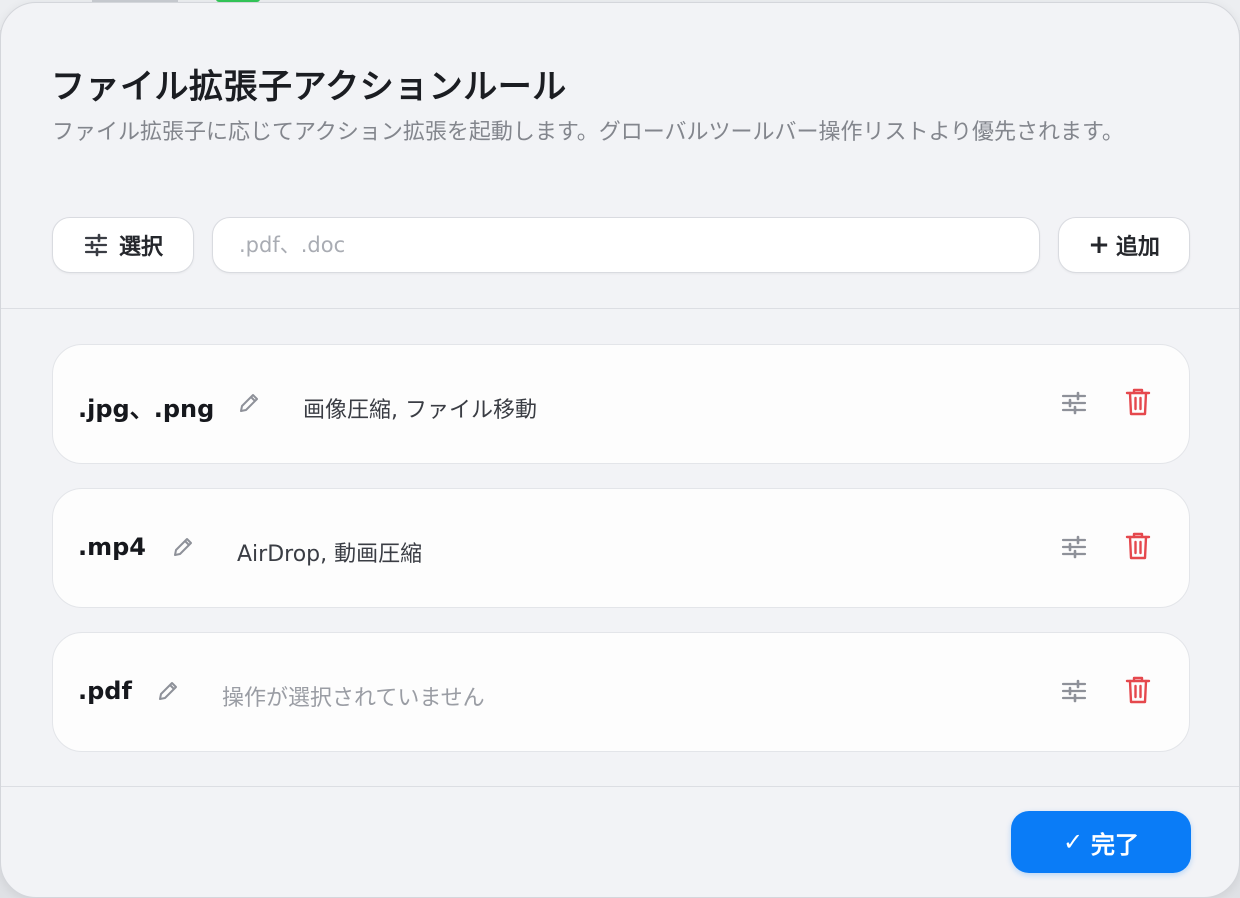 This screenshot has width=1240, height=898. I want to click on rule-extensions: .pdf, so click(105, 691).